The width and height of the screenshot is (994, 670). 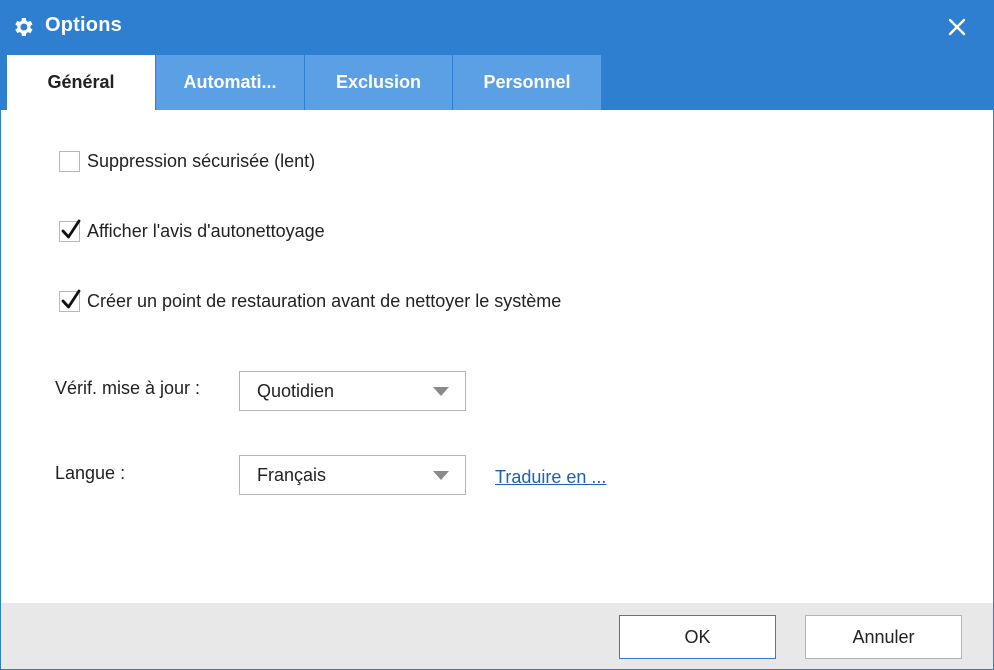 What do you see at coordinates (352, 391) in the screenshot?
I see `update-frequency-select: Quotidien` at bounding box center [352, 391].